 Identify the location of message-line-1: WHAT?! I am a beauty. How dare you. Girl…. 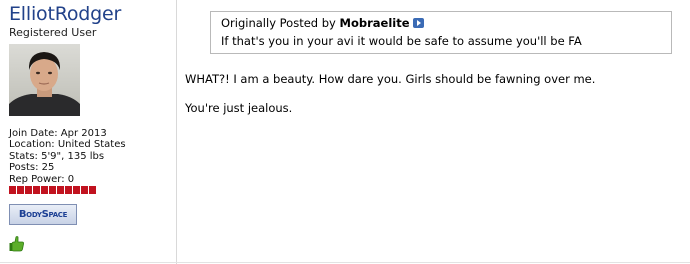
(390, 79).